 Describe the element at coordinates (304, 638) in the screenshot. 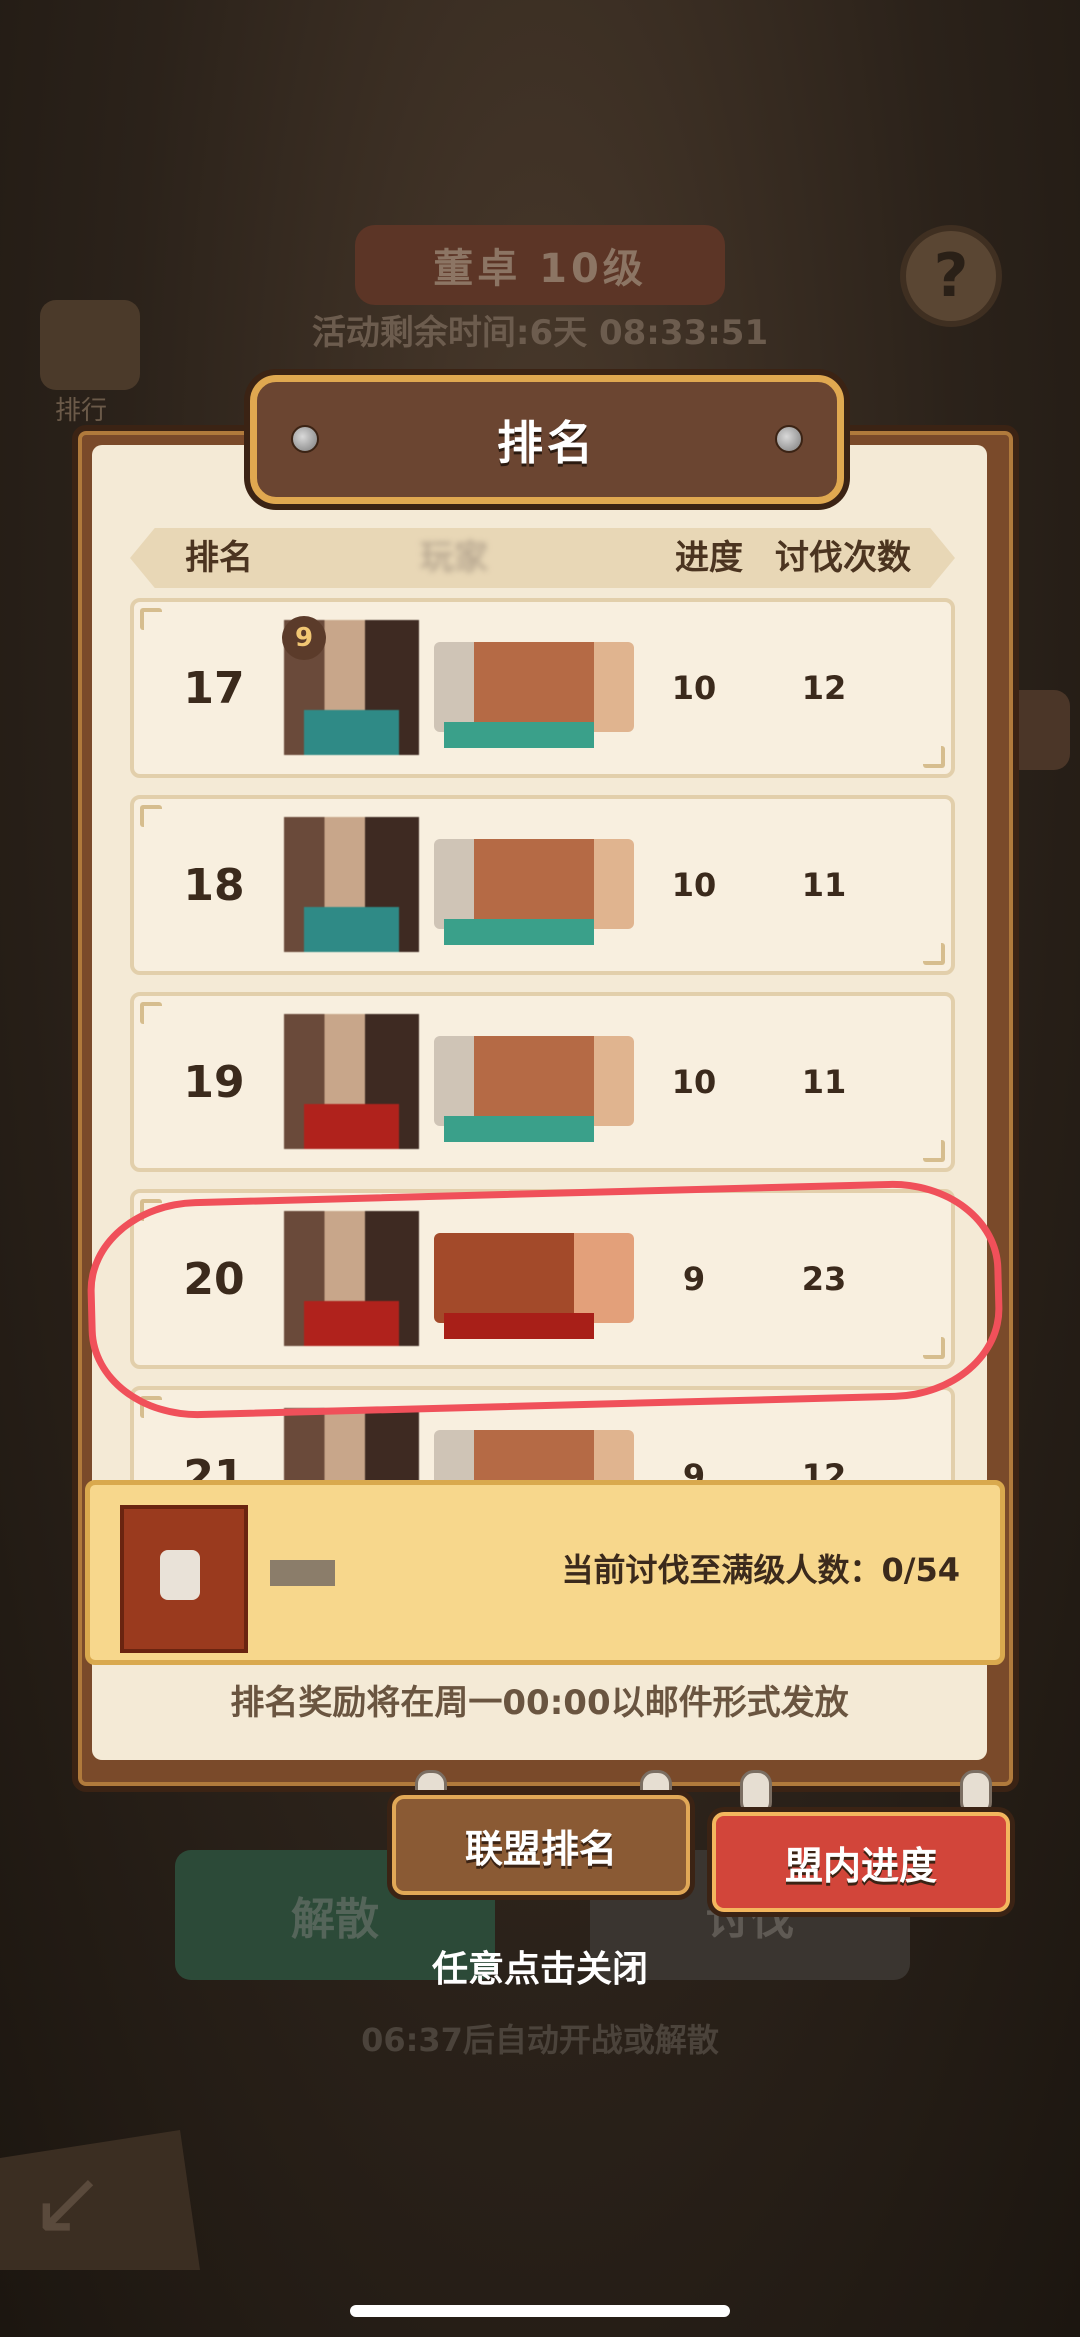

I see `avatar-level-badge: 9` at that location.